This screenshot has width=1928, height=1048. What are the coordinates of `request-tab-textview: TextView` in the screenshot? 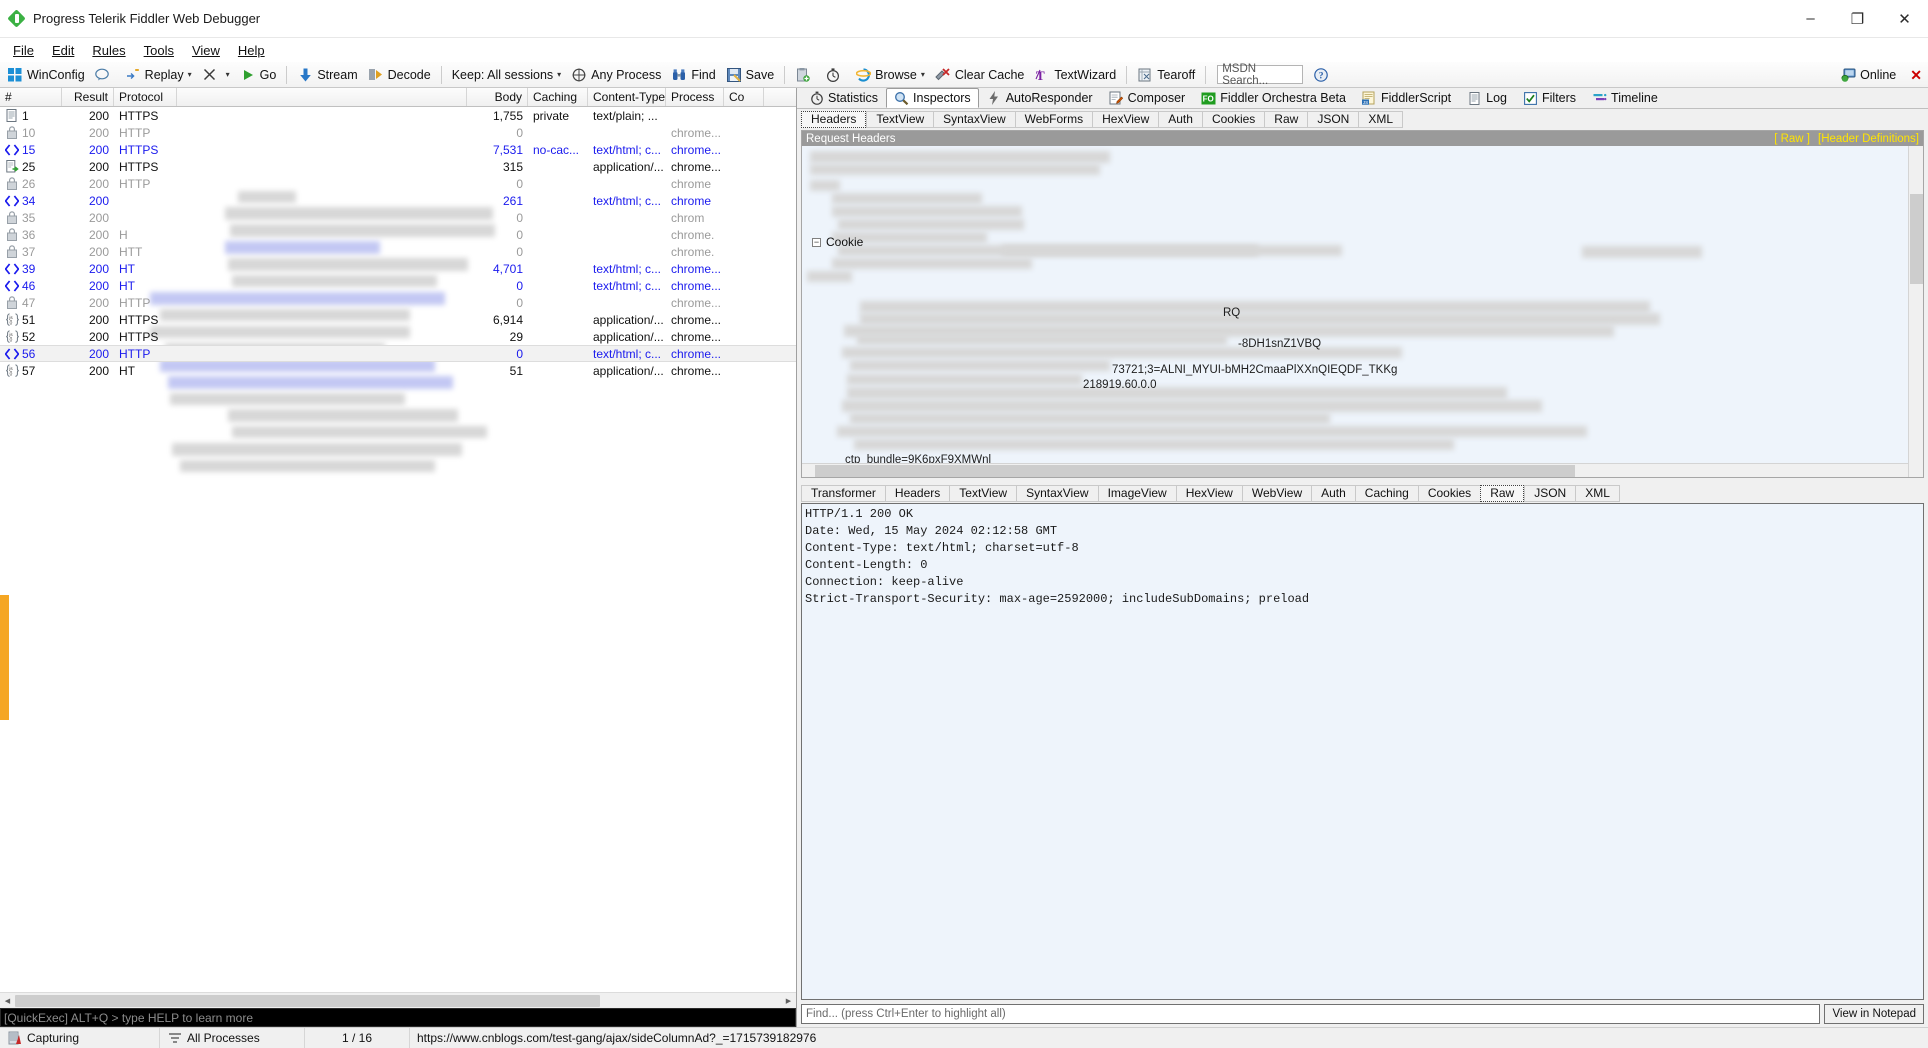 It's located at (900, 119).